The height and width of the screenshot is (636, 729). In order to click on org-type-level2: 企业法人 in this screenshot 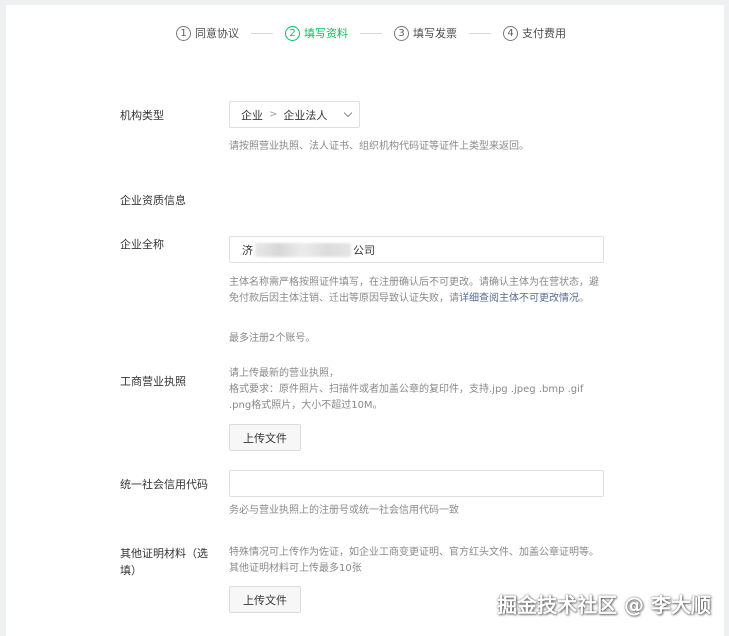, I will do `click(305, 115)`.